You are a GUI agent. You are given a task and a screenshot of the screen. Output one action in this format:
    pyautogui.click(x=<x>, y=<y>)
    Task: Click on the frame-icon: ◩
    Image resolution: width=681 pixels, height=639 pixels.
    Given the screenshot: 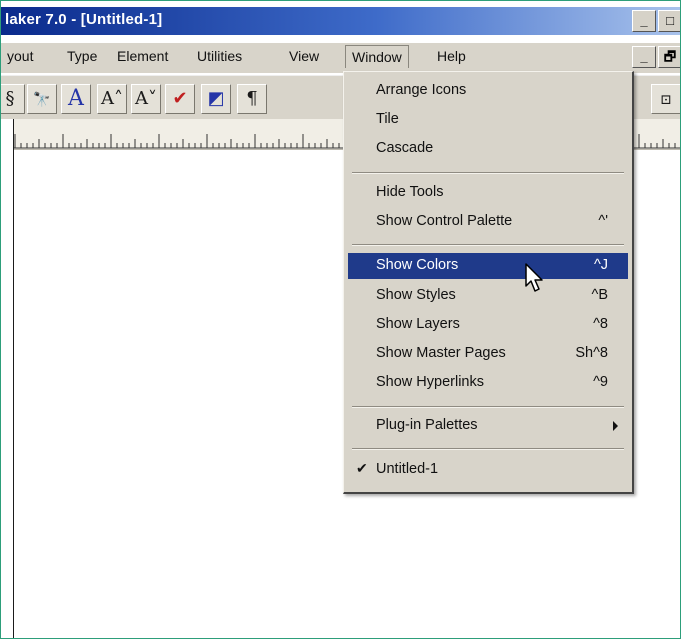 What is the action you would take?
    pyautogui.click(x=216, y=98)
    